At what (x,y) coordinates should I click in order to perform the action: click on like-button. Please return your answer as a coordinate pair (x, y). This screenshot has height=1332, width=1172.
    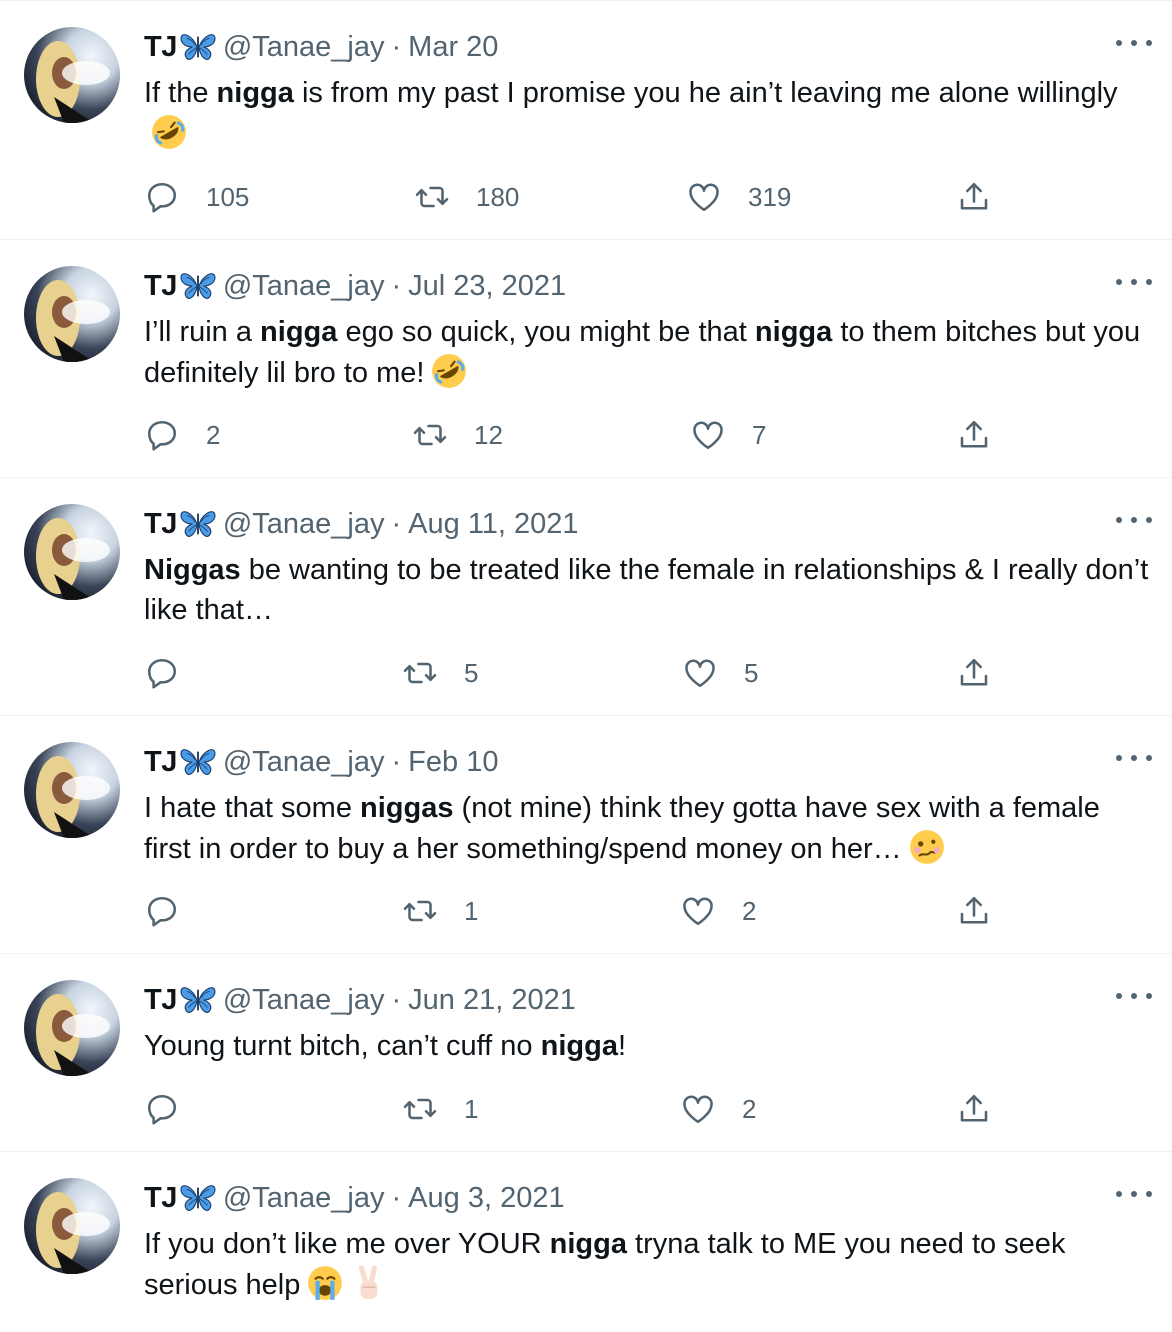
    Looking at the image, I should click on (717, 1329).